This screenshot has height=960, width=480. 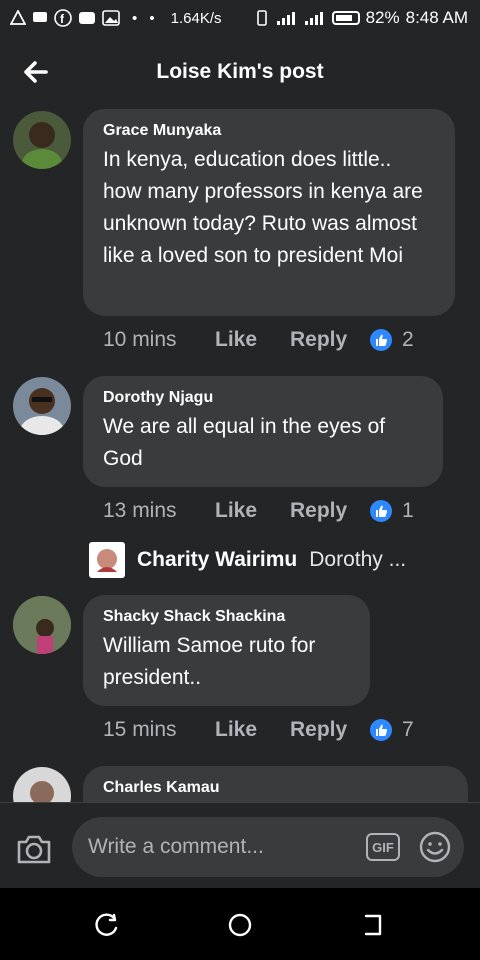 I want to click on reaction-summary: 2, so click(x=392, y=340).